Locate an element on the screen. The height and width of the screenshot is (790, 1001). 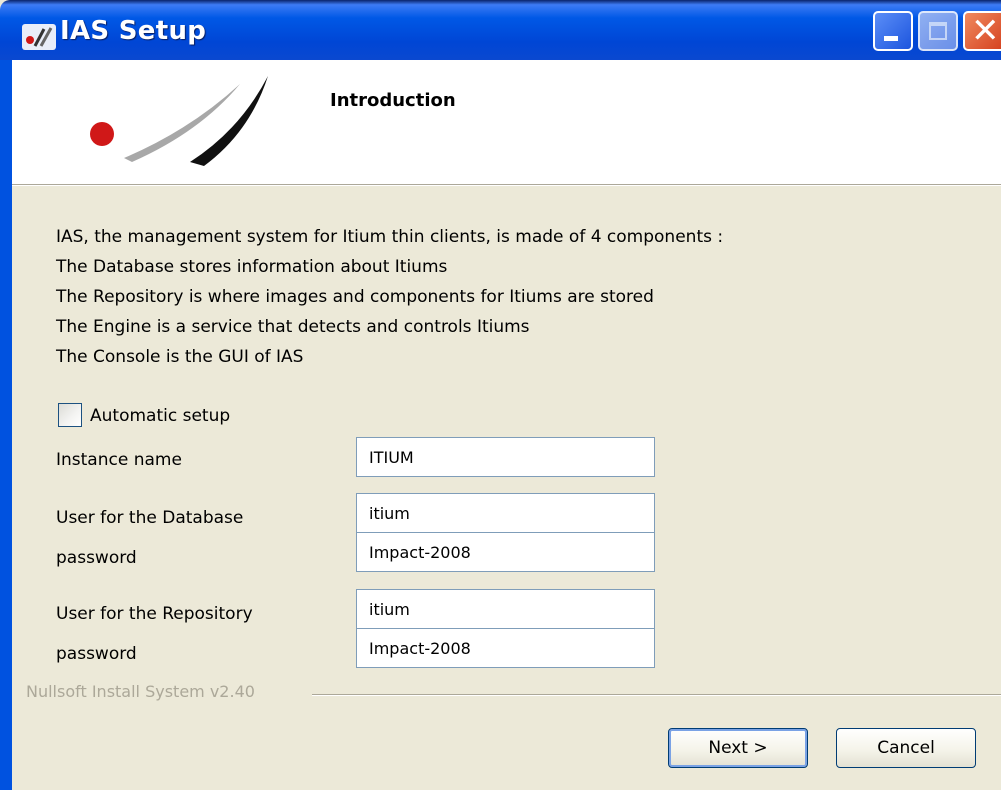
maximize-icon is located at coordinates (938, 31).